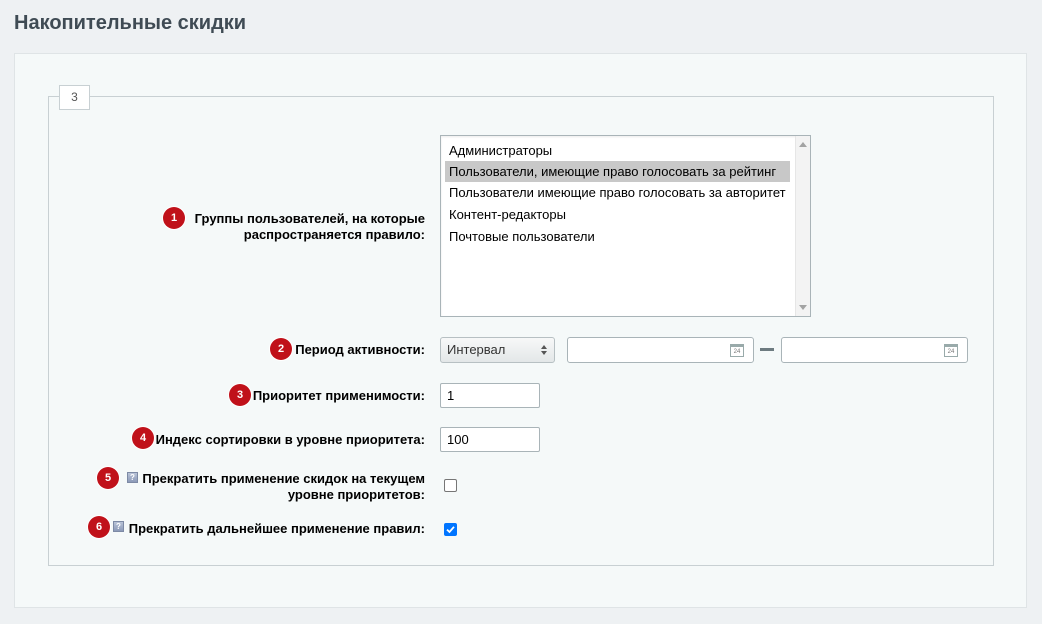 The image size is (1042, 624). Describe the element at coordinates (143, 438) in the screenshot. I see `step-badge-4: 4` at that location.